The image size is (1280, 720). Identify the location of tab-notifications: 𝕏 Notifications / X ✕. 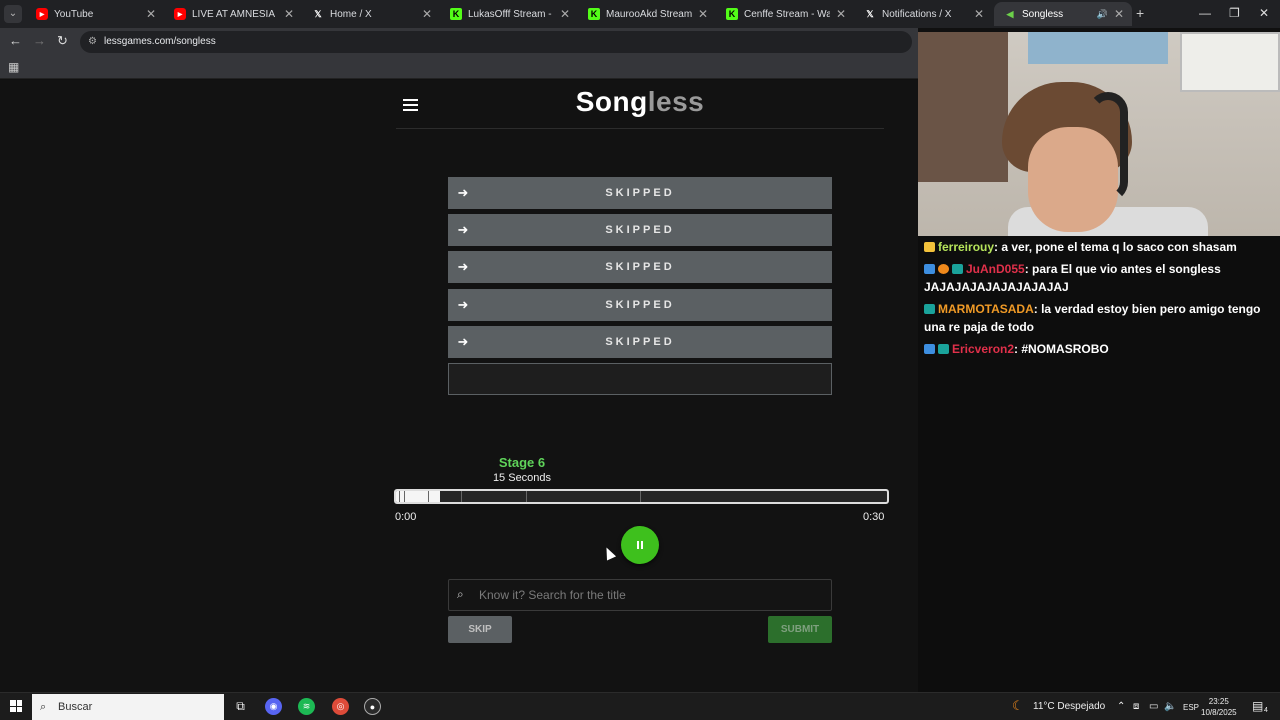
(923, 14).